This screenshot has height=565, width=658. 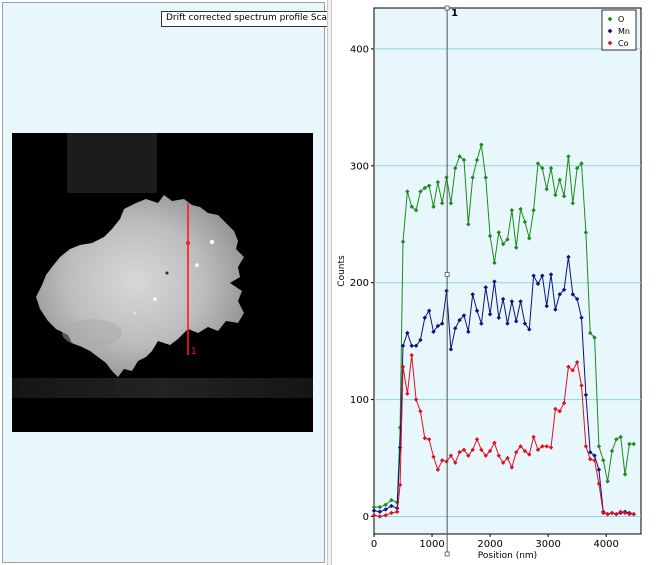 I want to click on x-tick-label: 0, so click(x=374, y=544).